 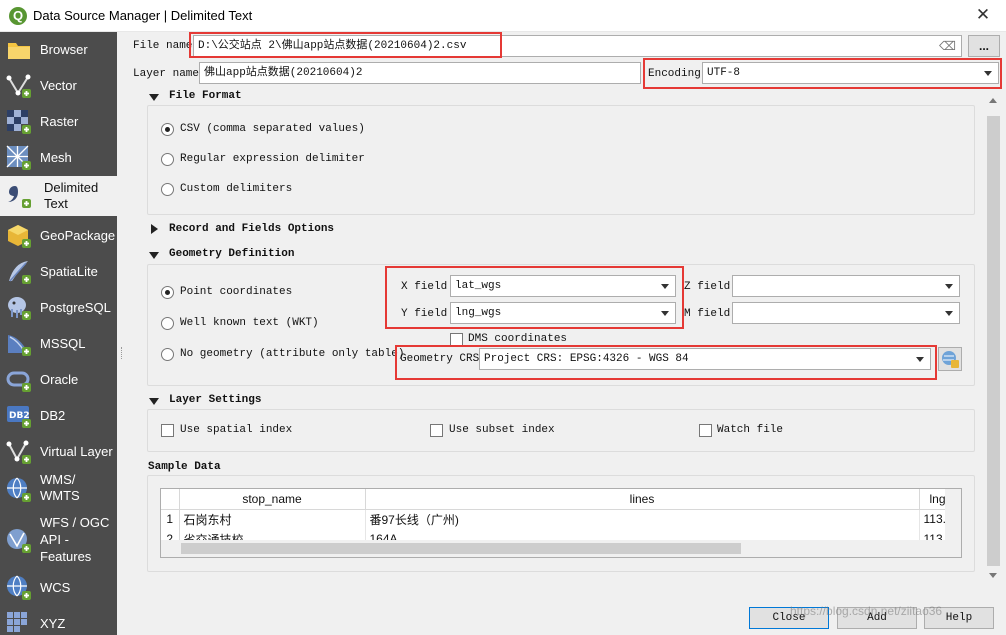 What do you see at coordinates (166, 74) in the screenshot?
I see `layer-name-label: Layer name` at bounding box center [166, 74].